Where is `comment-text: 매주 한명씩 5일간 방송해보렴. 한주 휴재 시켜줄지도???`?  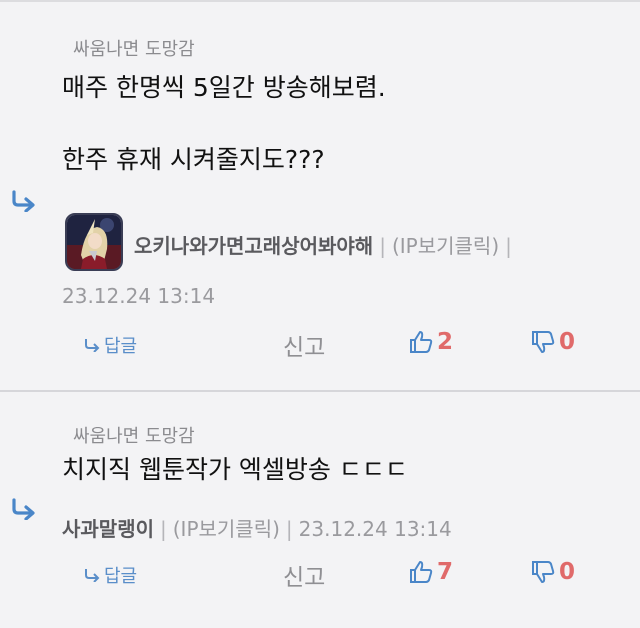
comment-text: 매주 한명씩 5일간 방송해보렴. 한주 휴재 시켜줄지도??? is located at coordinates (224, 123).